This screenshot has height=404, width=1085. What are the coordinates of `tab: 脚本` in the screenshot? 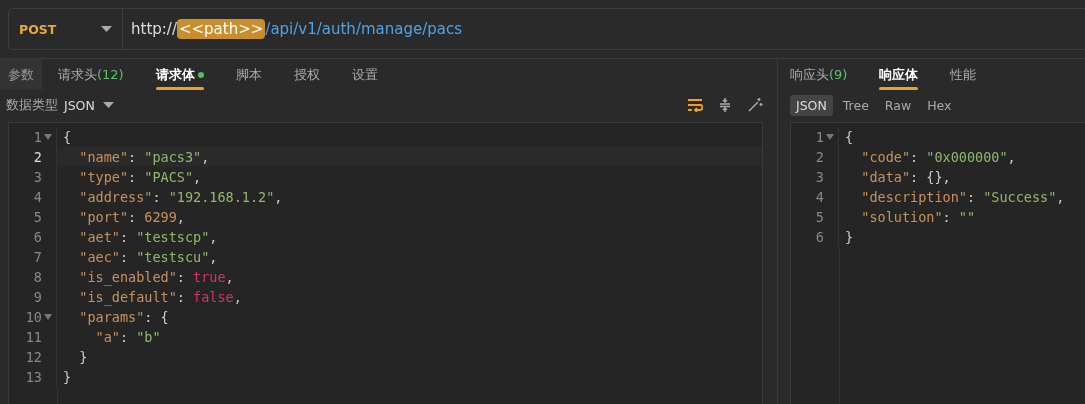 It's located at (248, 74).